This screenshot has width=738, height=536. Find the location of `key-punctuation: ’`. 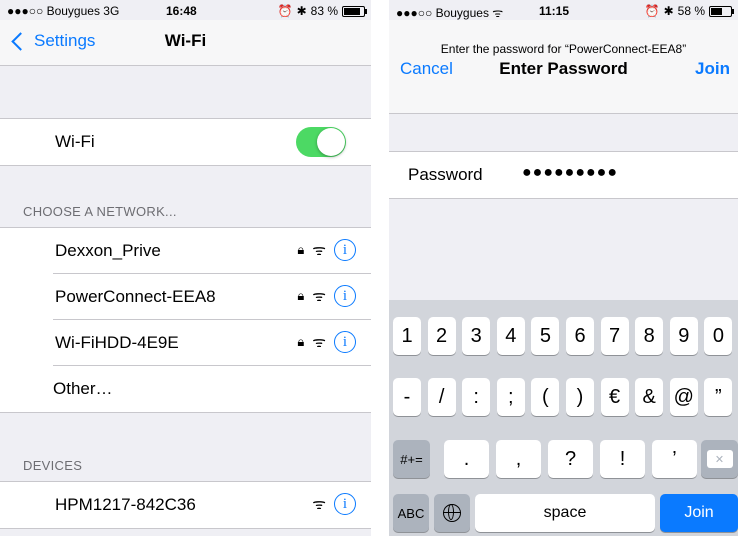

key-punctuation: ’ is located at coordinates (674, 459).